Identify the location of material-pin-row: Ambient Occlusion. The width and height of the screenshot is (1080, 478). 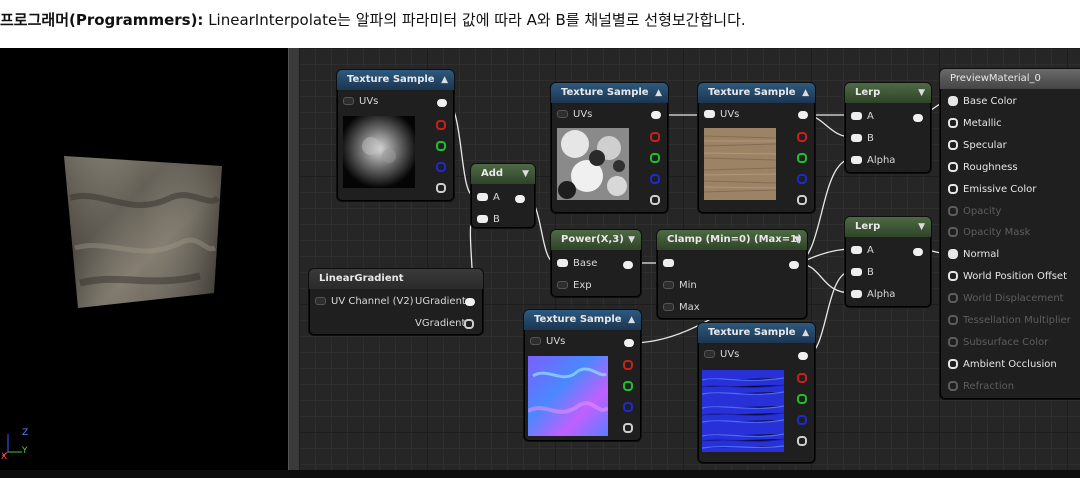
(1002, 364).